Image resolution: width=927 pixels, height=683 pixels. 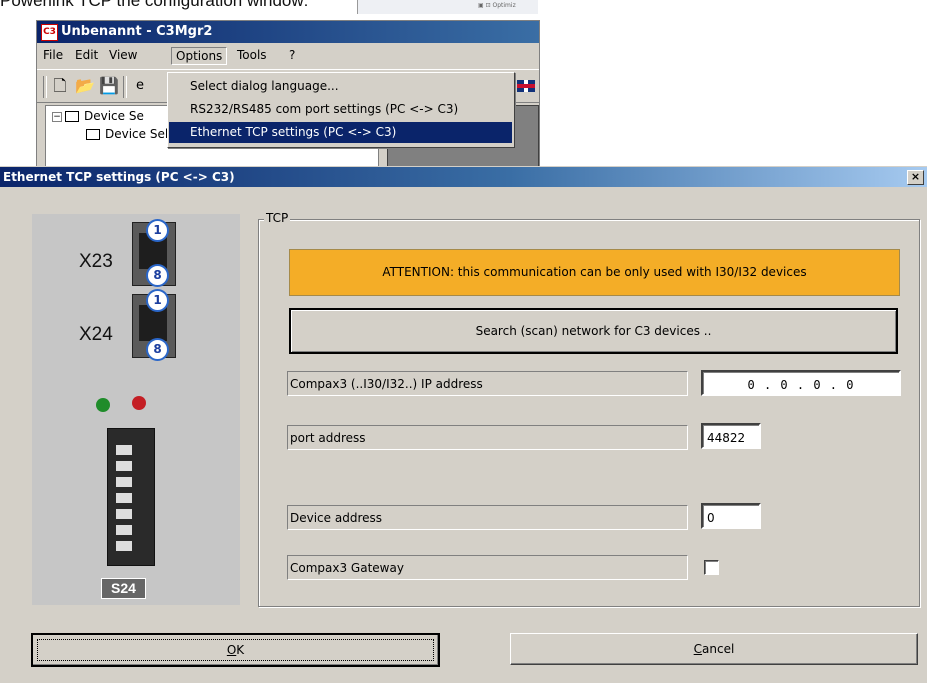 I want to click on gateway-checkbox, so click(x=711, y=567).